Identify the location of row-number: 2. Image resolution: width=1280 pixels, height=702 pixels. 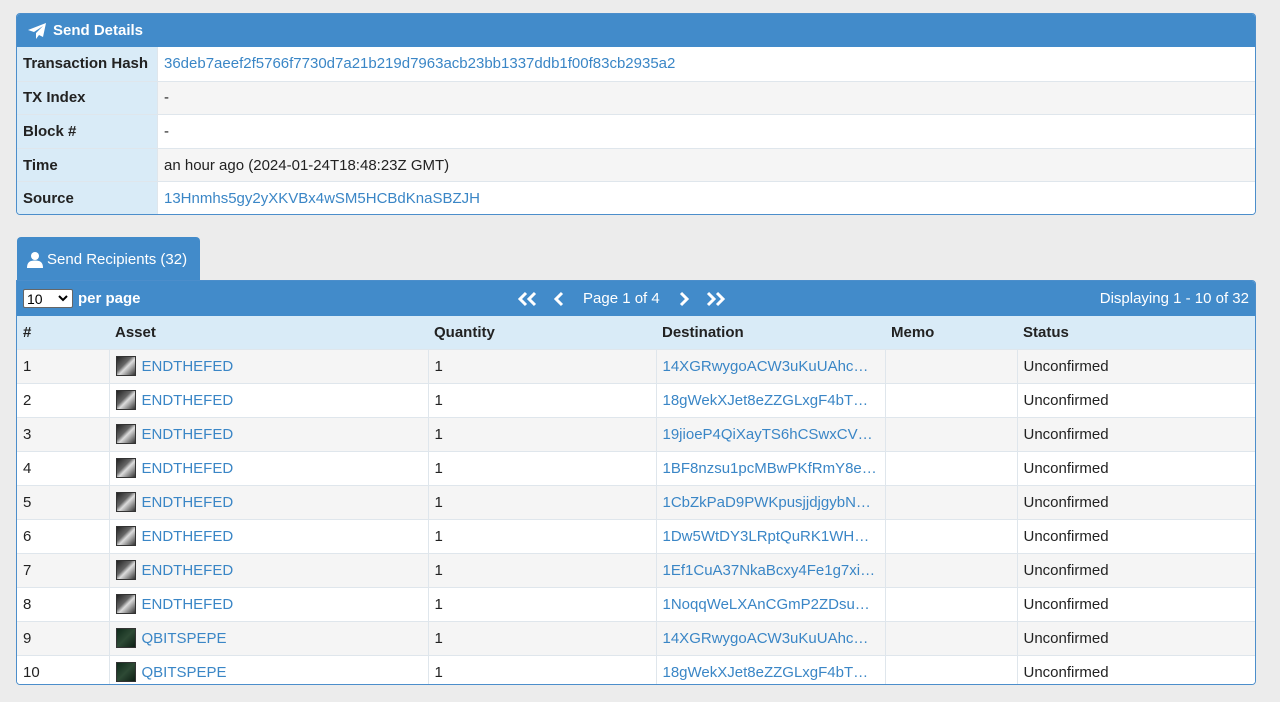
(63, 399).